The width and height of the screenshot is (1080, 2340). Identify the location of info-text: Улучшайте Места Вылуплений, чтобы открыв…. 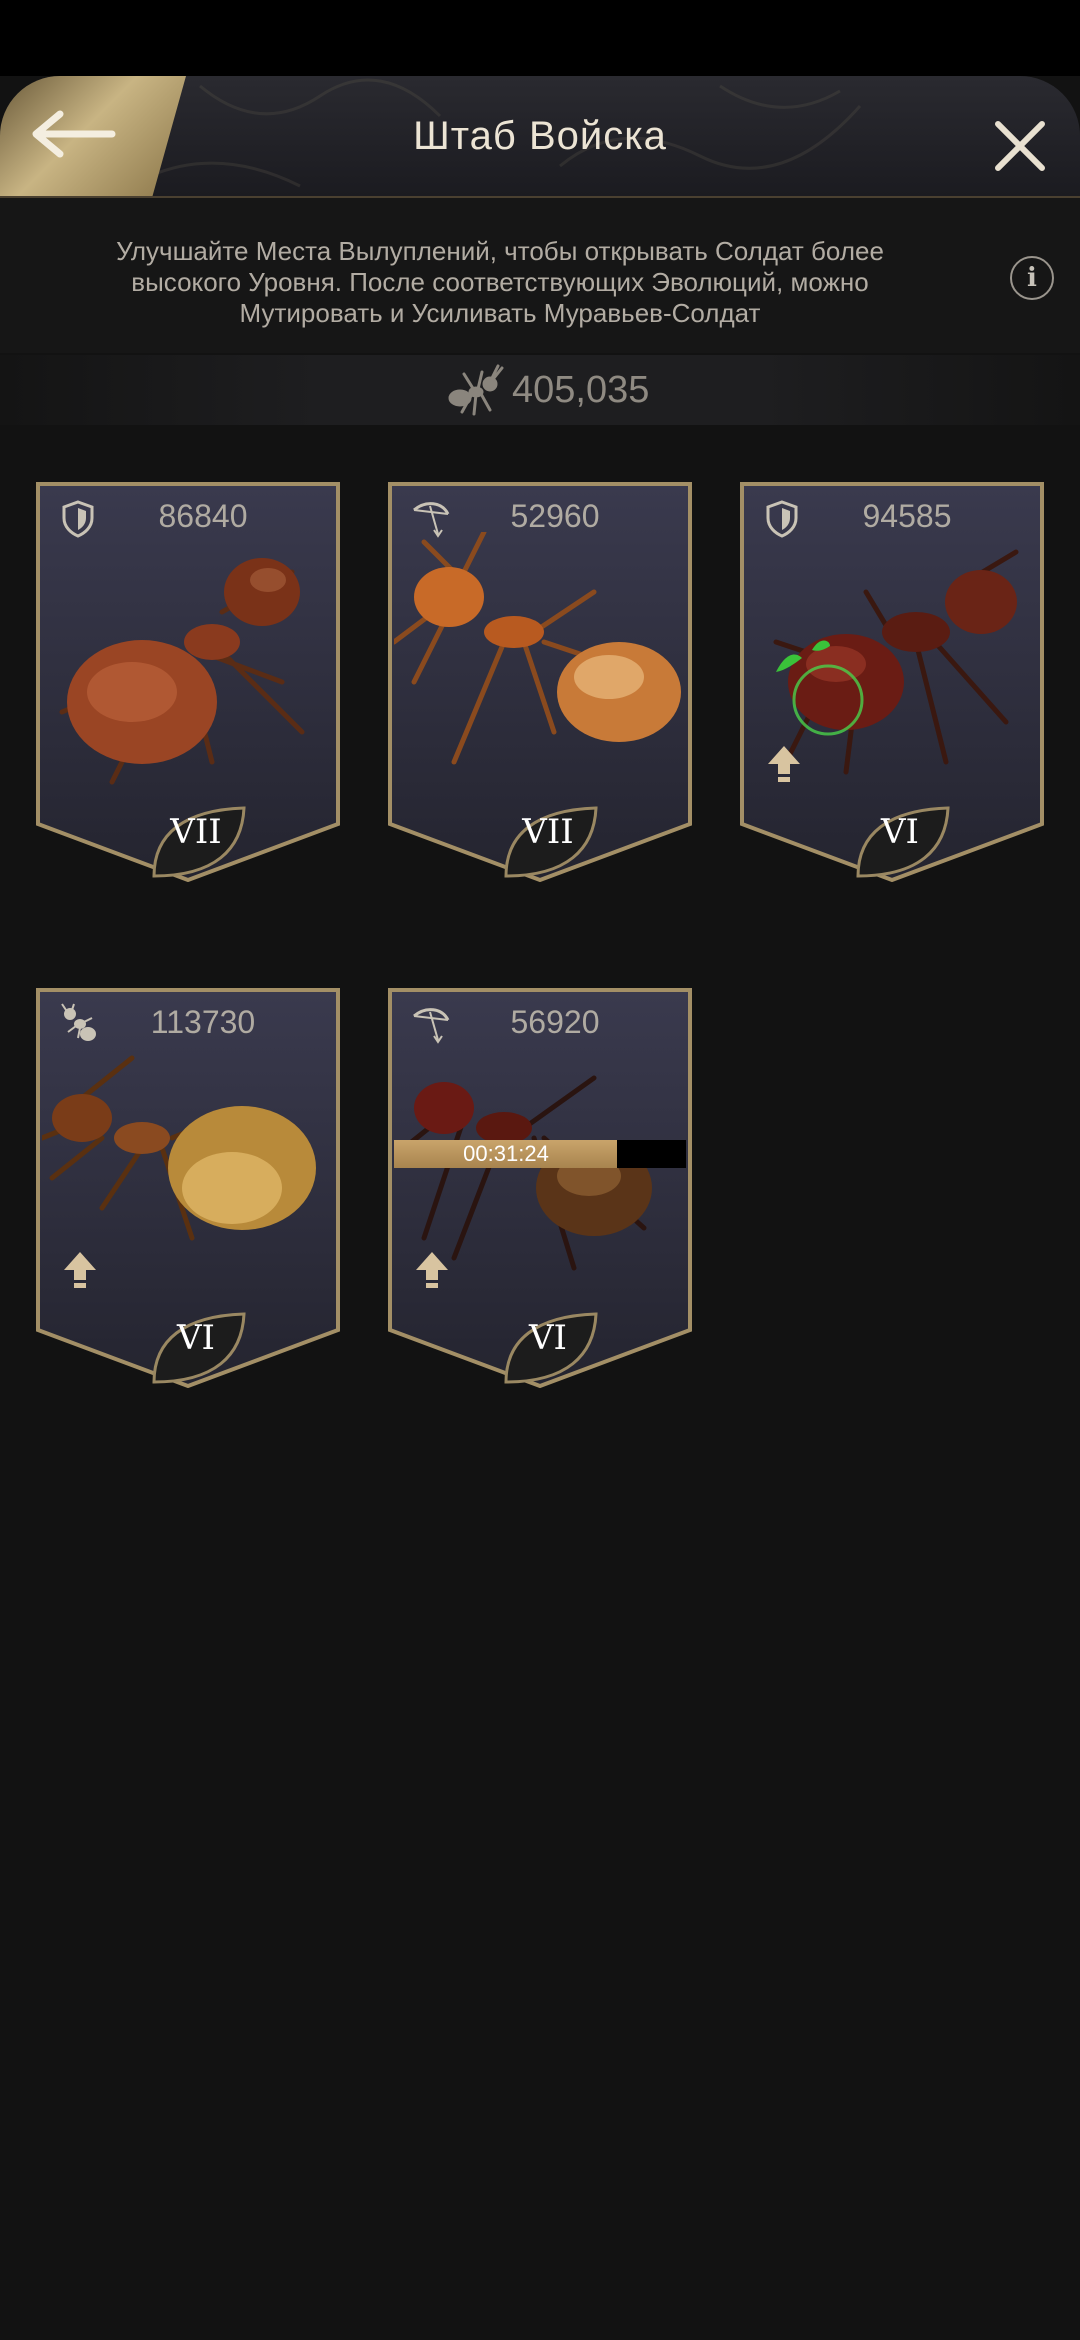
(500, 282).